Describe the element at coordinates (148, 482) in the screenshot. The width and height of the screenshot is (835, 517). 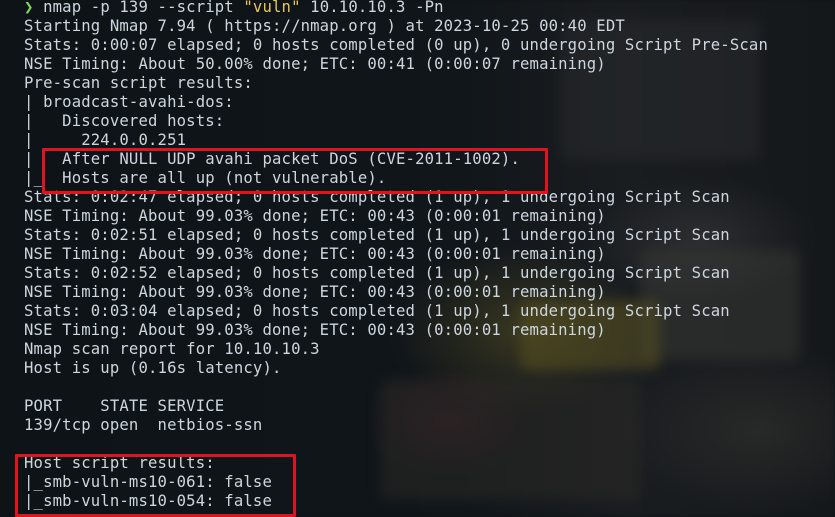
I see `output-line: |_smb-vuln-ms10-061: false` at that location.